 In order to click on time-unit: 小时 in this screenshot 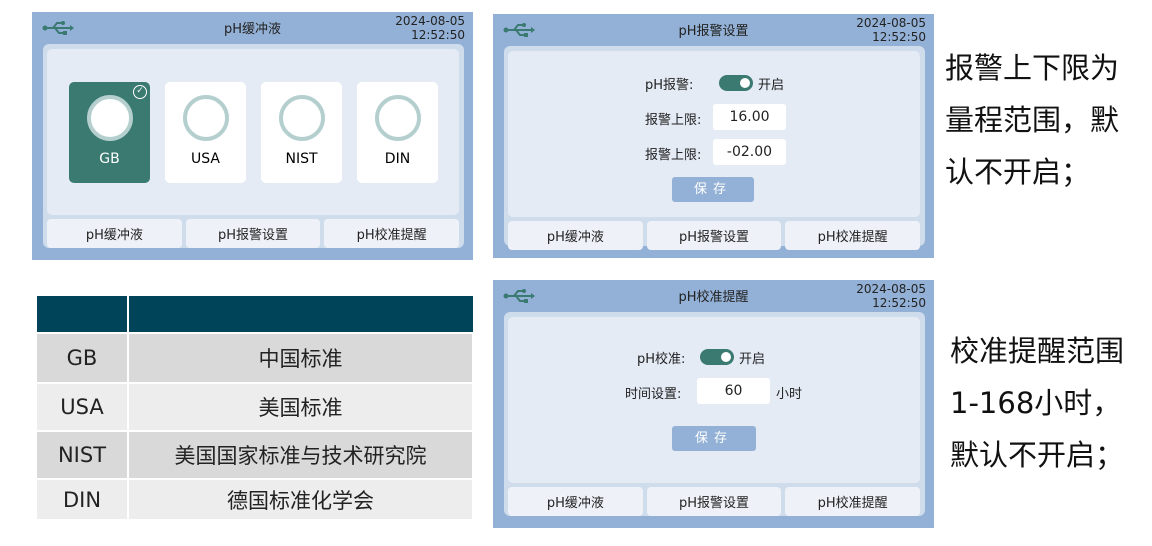, I will do `click(789, 394)`.